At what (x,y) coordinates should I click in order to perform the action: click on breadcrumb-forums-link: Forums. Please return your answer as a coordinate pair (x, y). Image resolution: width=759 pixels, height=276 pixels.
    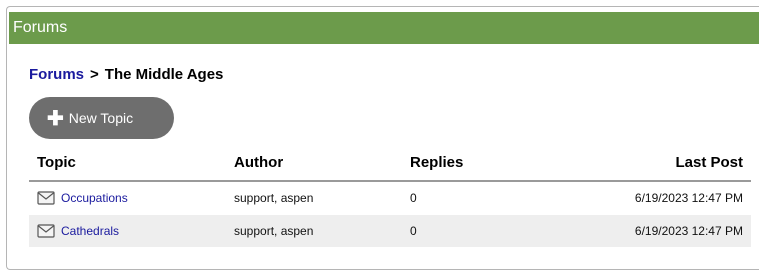
    Looking at the image, I should click on (56, 74).